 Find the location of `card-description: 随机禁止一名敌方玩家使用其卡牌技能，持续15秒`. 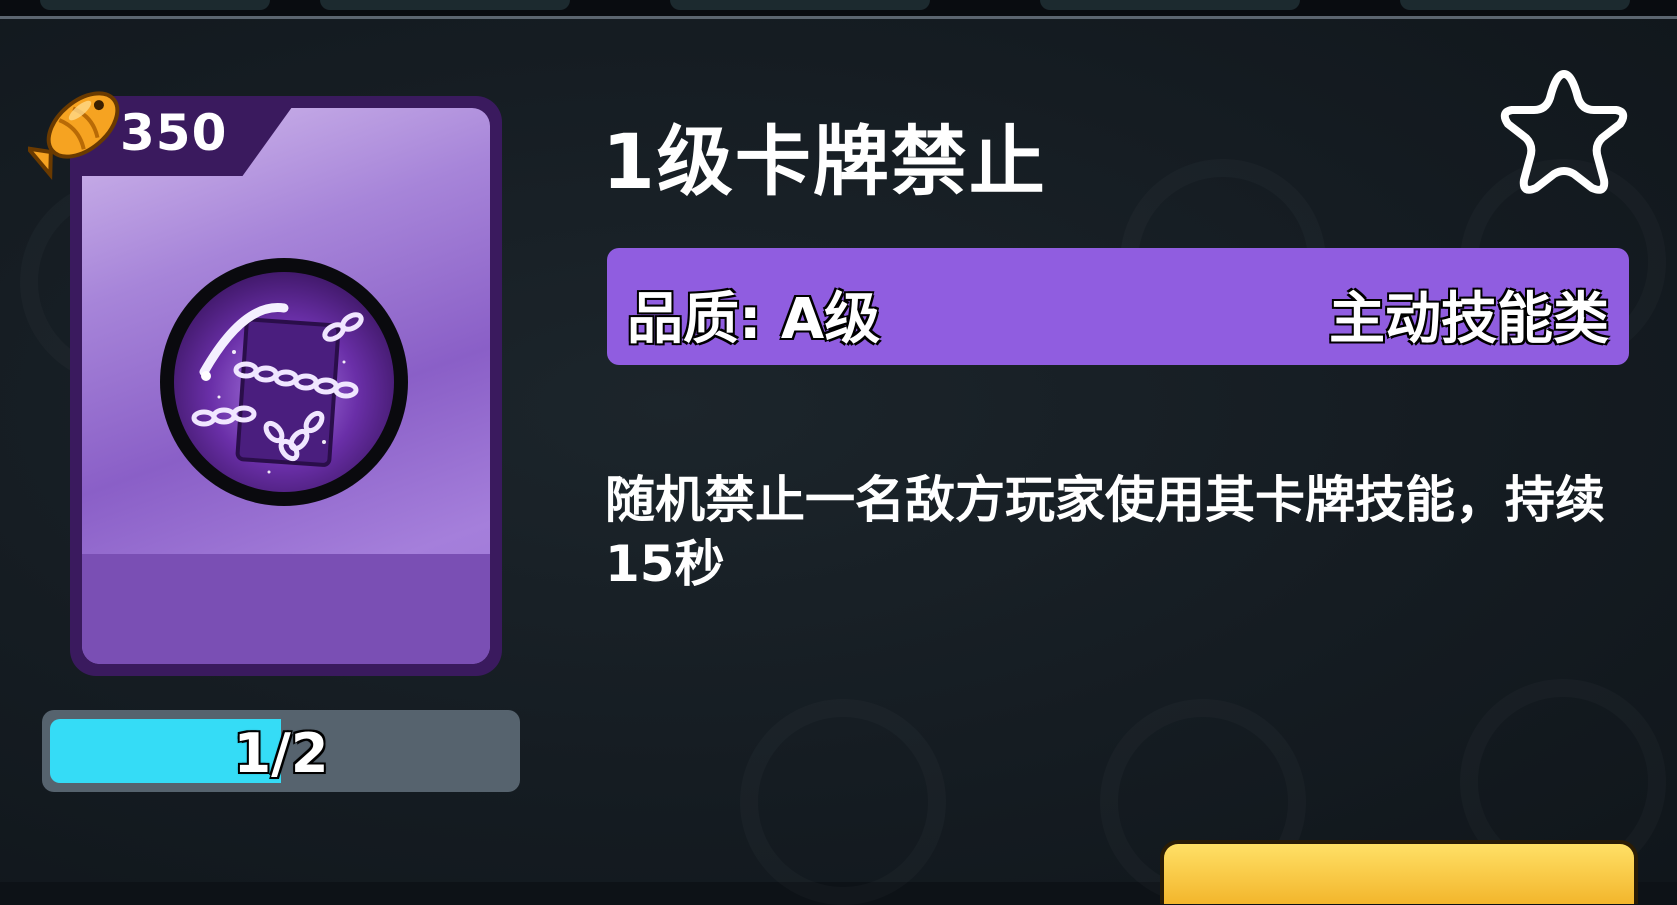

card-description: 随机禁止一名敌方玩家使用其卡牌技能，持续15秒 is located at coordinates (1105, 532).